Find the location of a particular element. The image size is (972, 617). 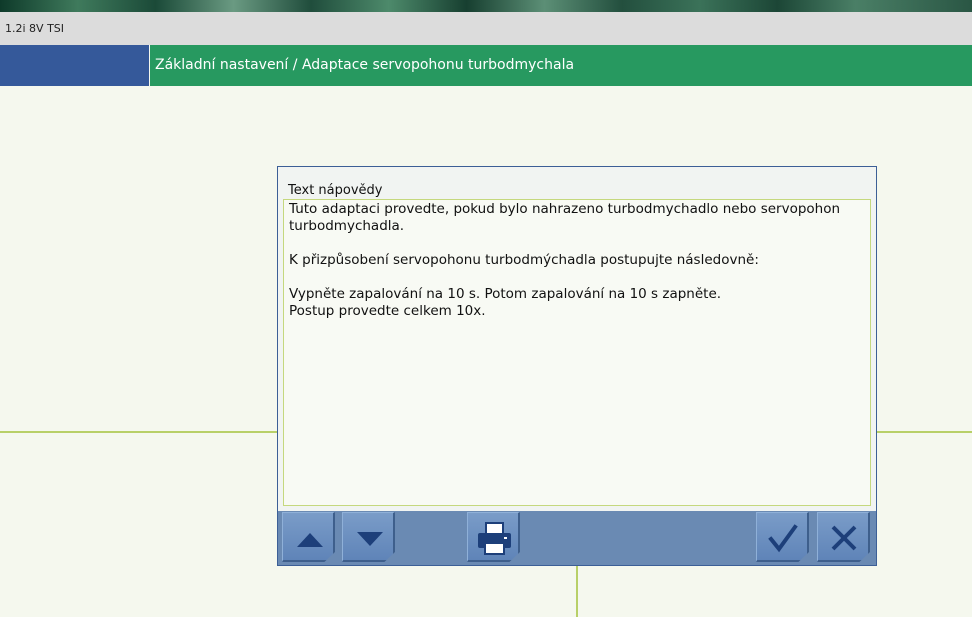

dialog-toolbar is located at coordinates (577, 538).